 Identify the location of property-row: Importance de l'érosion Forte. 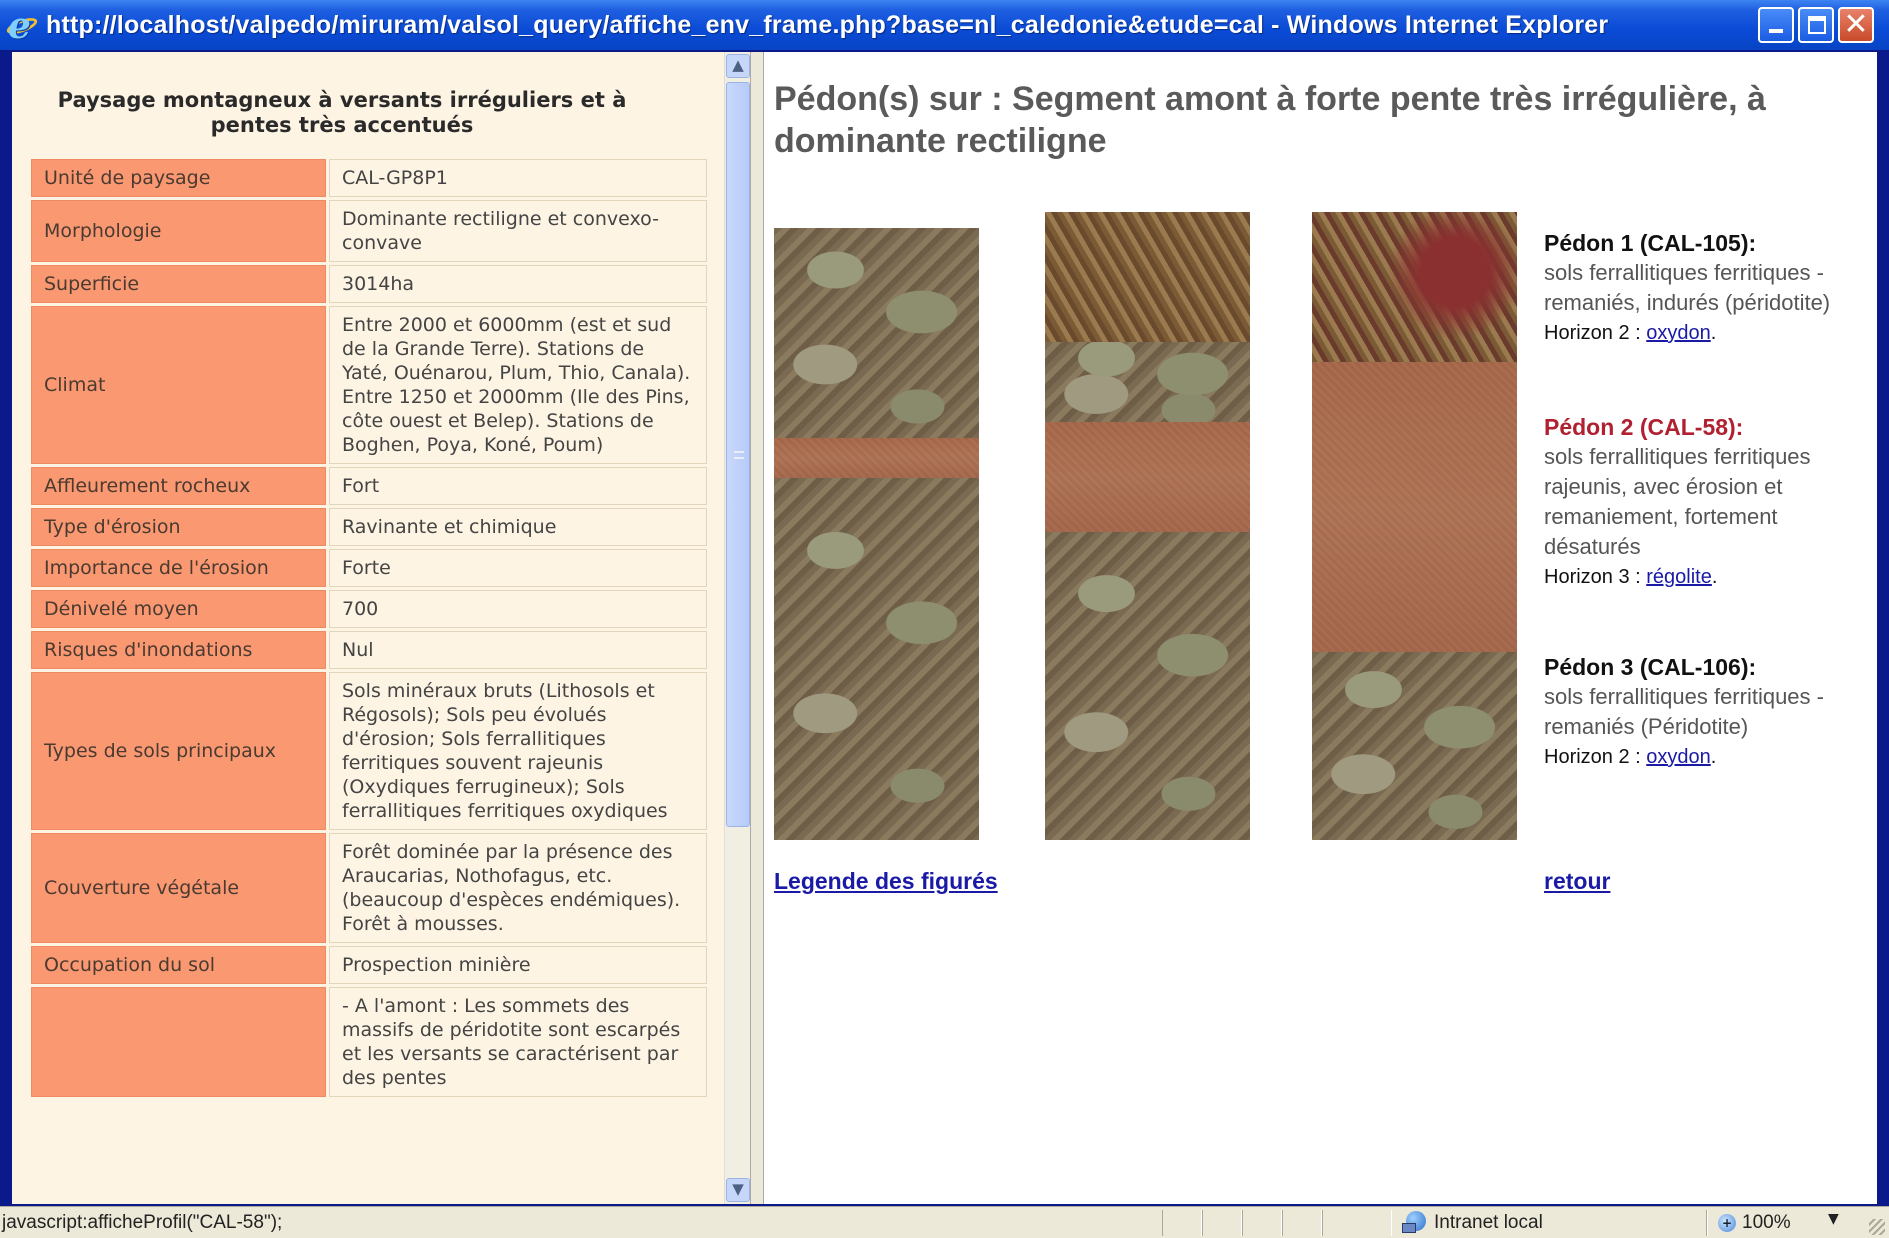
(369, 568).